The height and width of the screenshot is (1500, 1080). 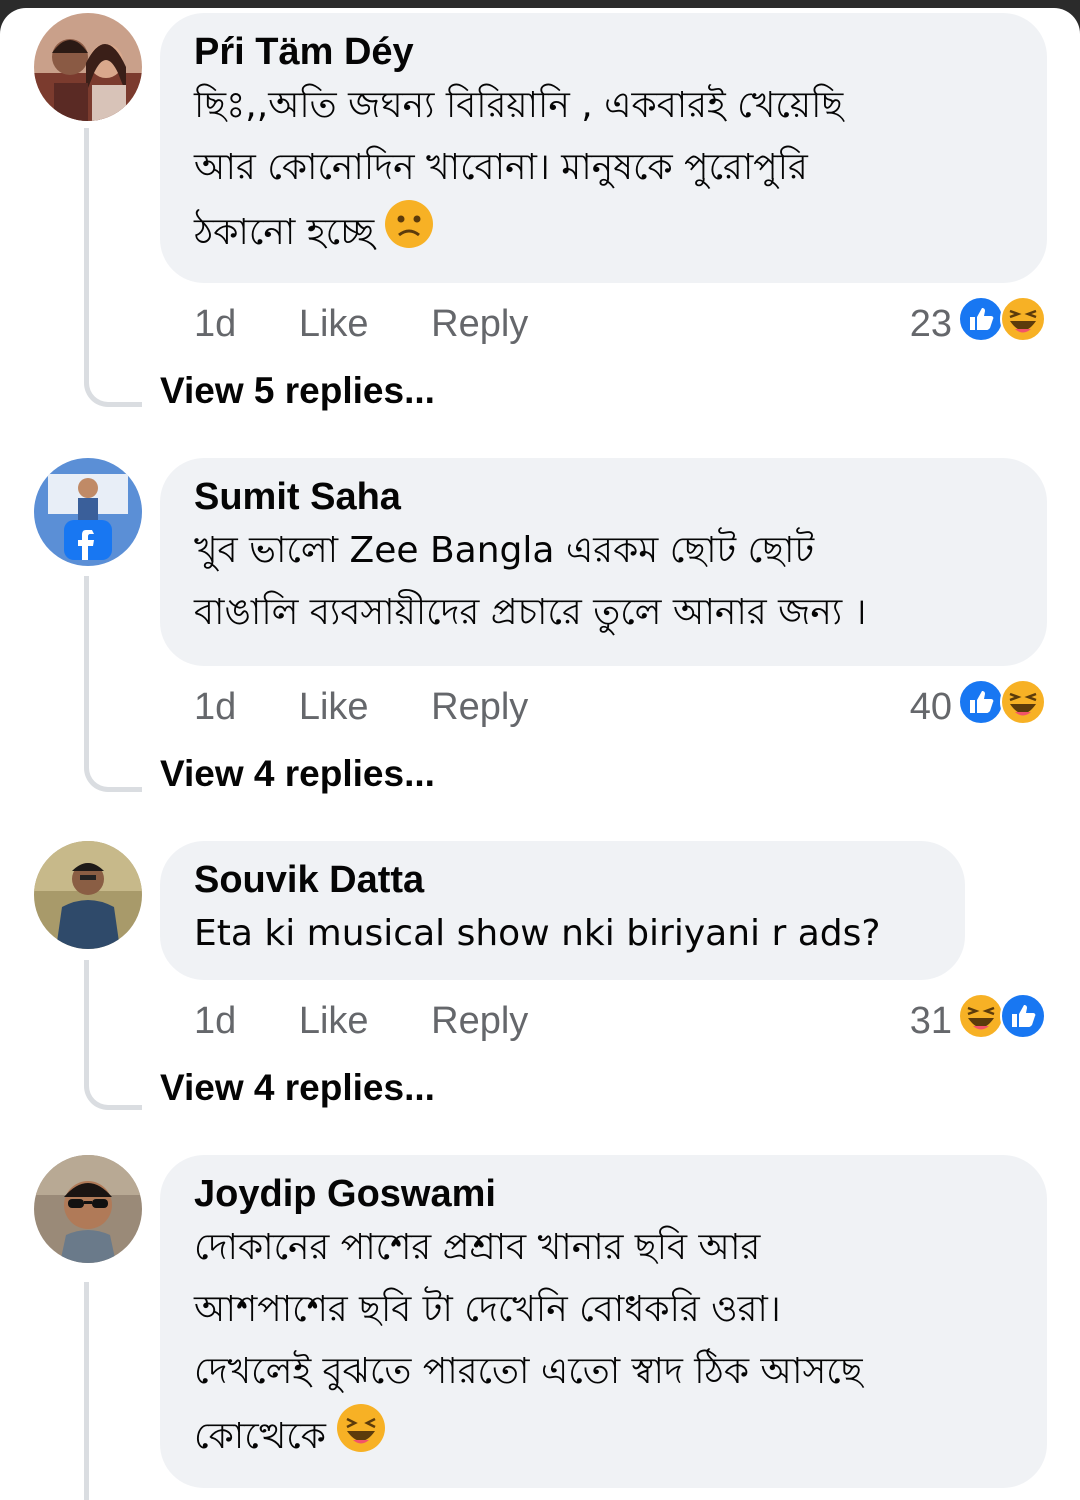 I want to click on comment-line: কোত্থেকে, so click(x=603, y=1438).